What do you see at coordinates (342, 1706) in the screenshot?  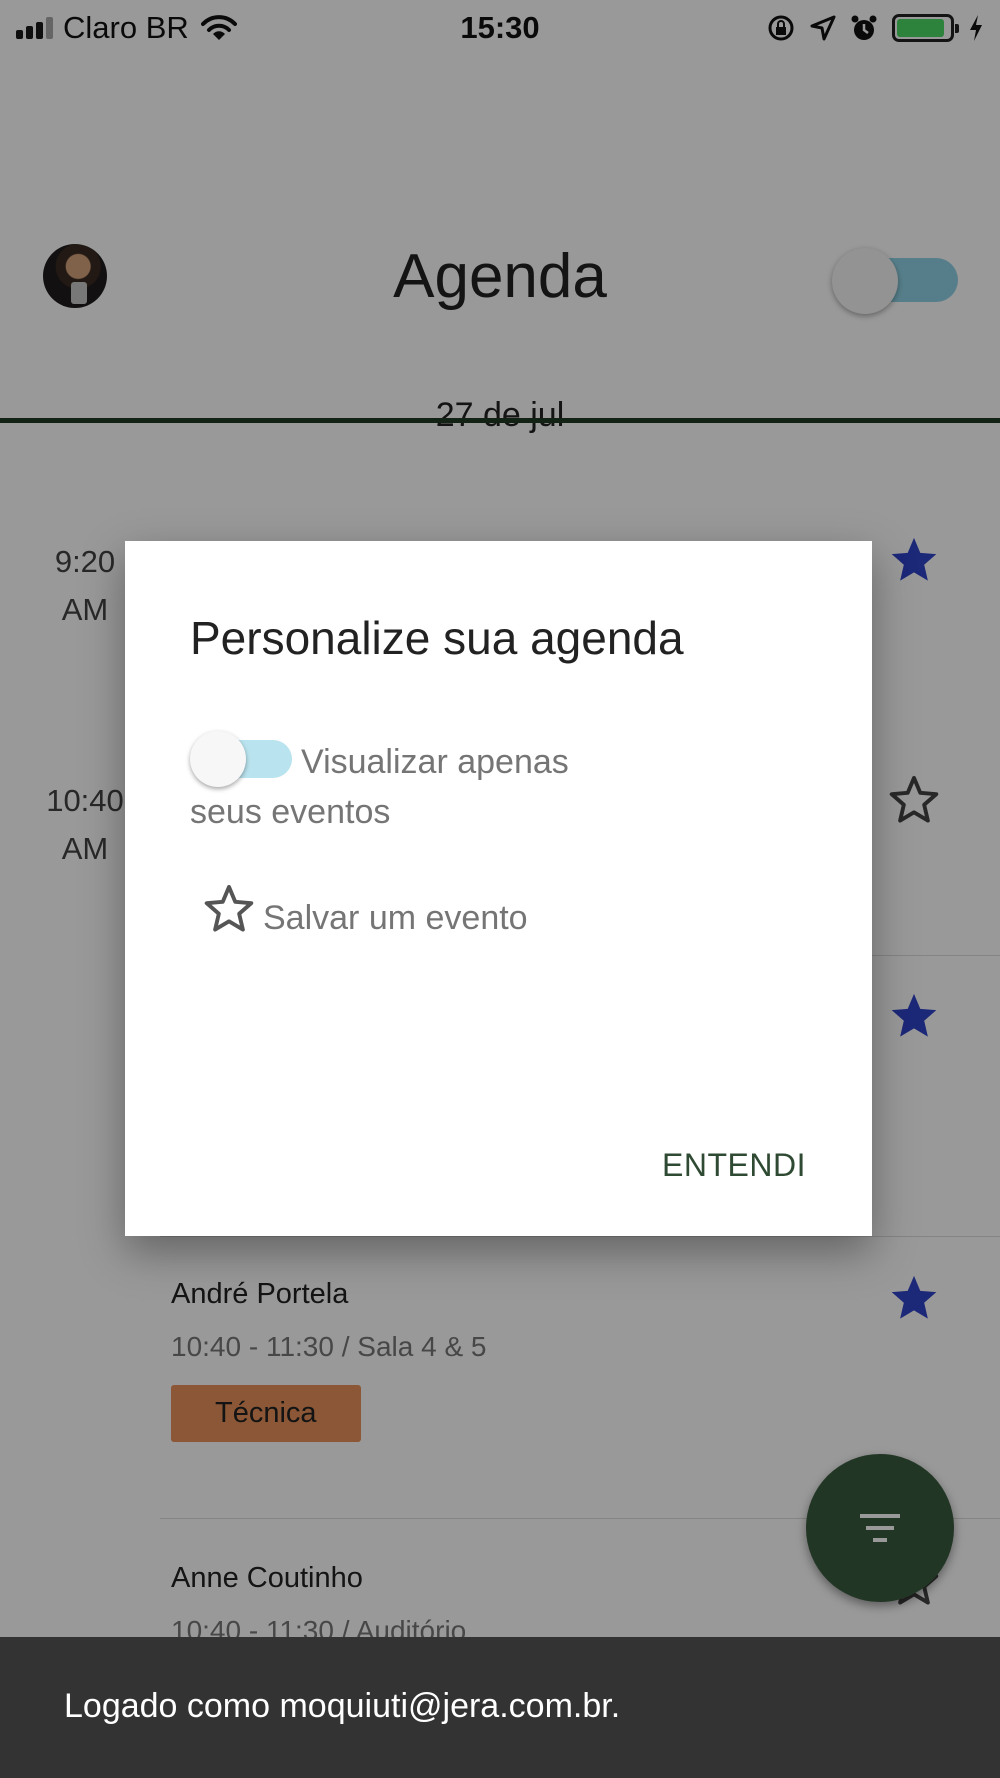 I see `snackbar-message: Logado como moquiuti@jera.com.br.` at bounding box center [342, 1706].